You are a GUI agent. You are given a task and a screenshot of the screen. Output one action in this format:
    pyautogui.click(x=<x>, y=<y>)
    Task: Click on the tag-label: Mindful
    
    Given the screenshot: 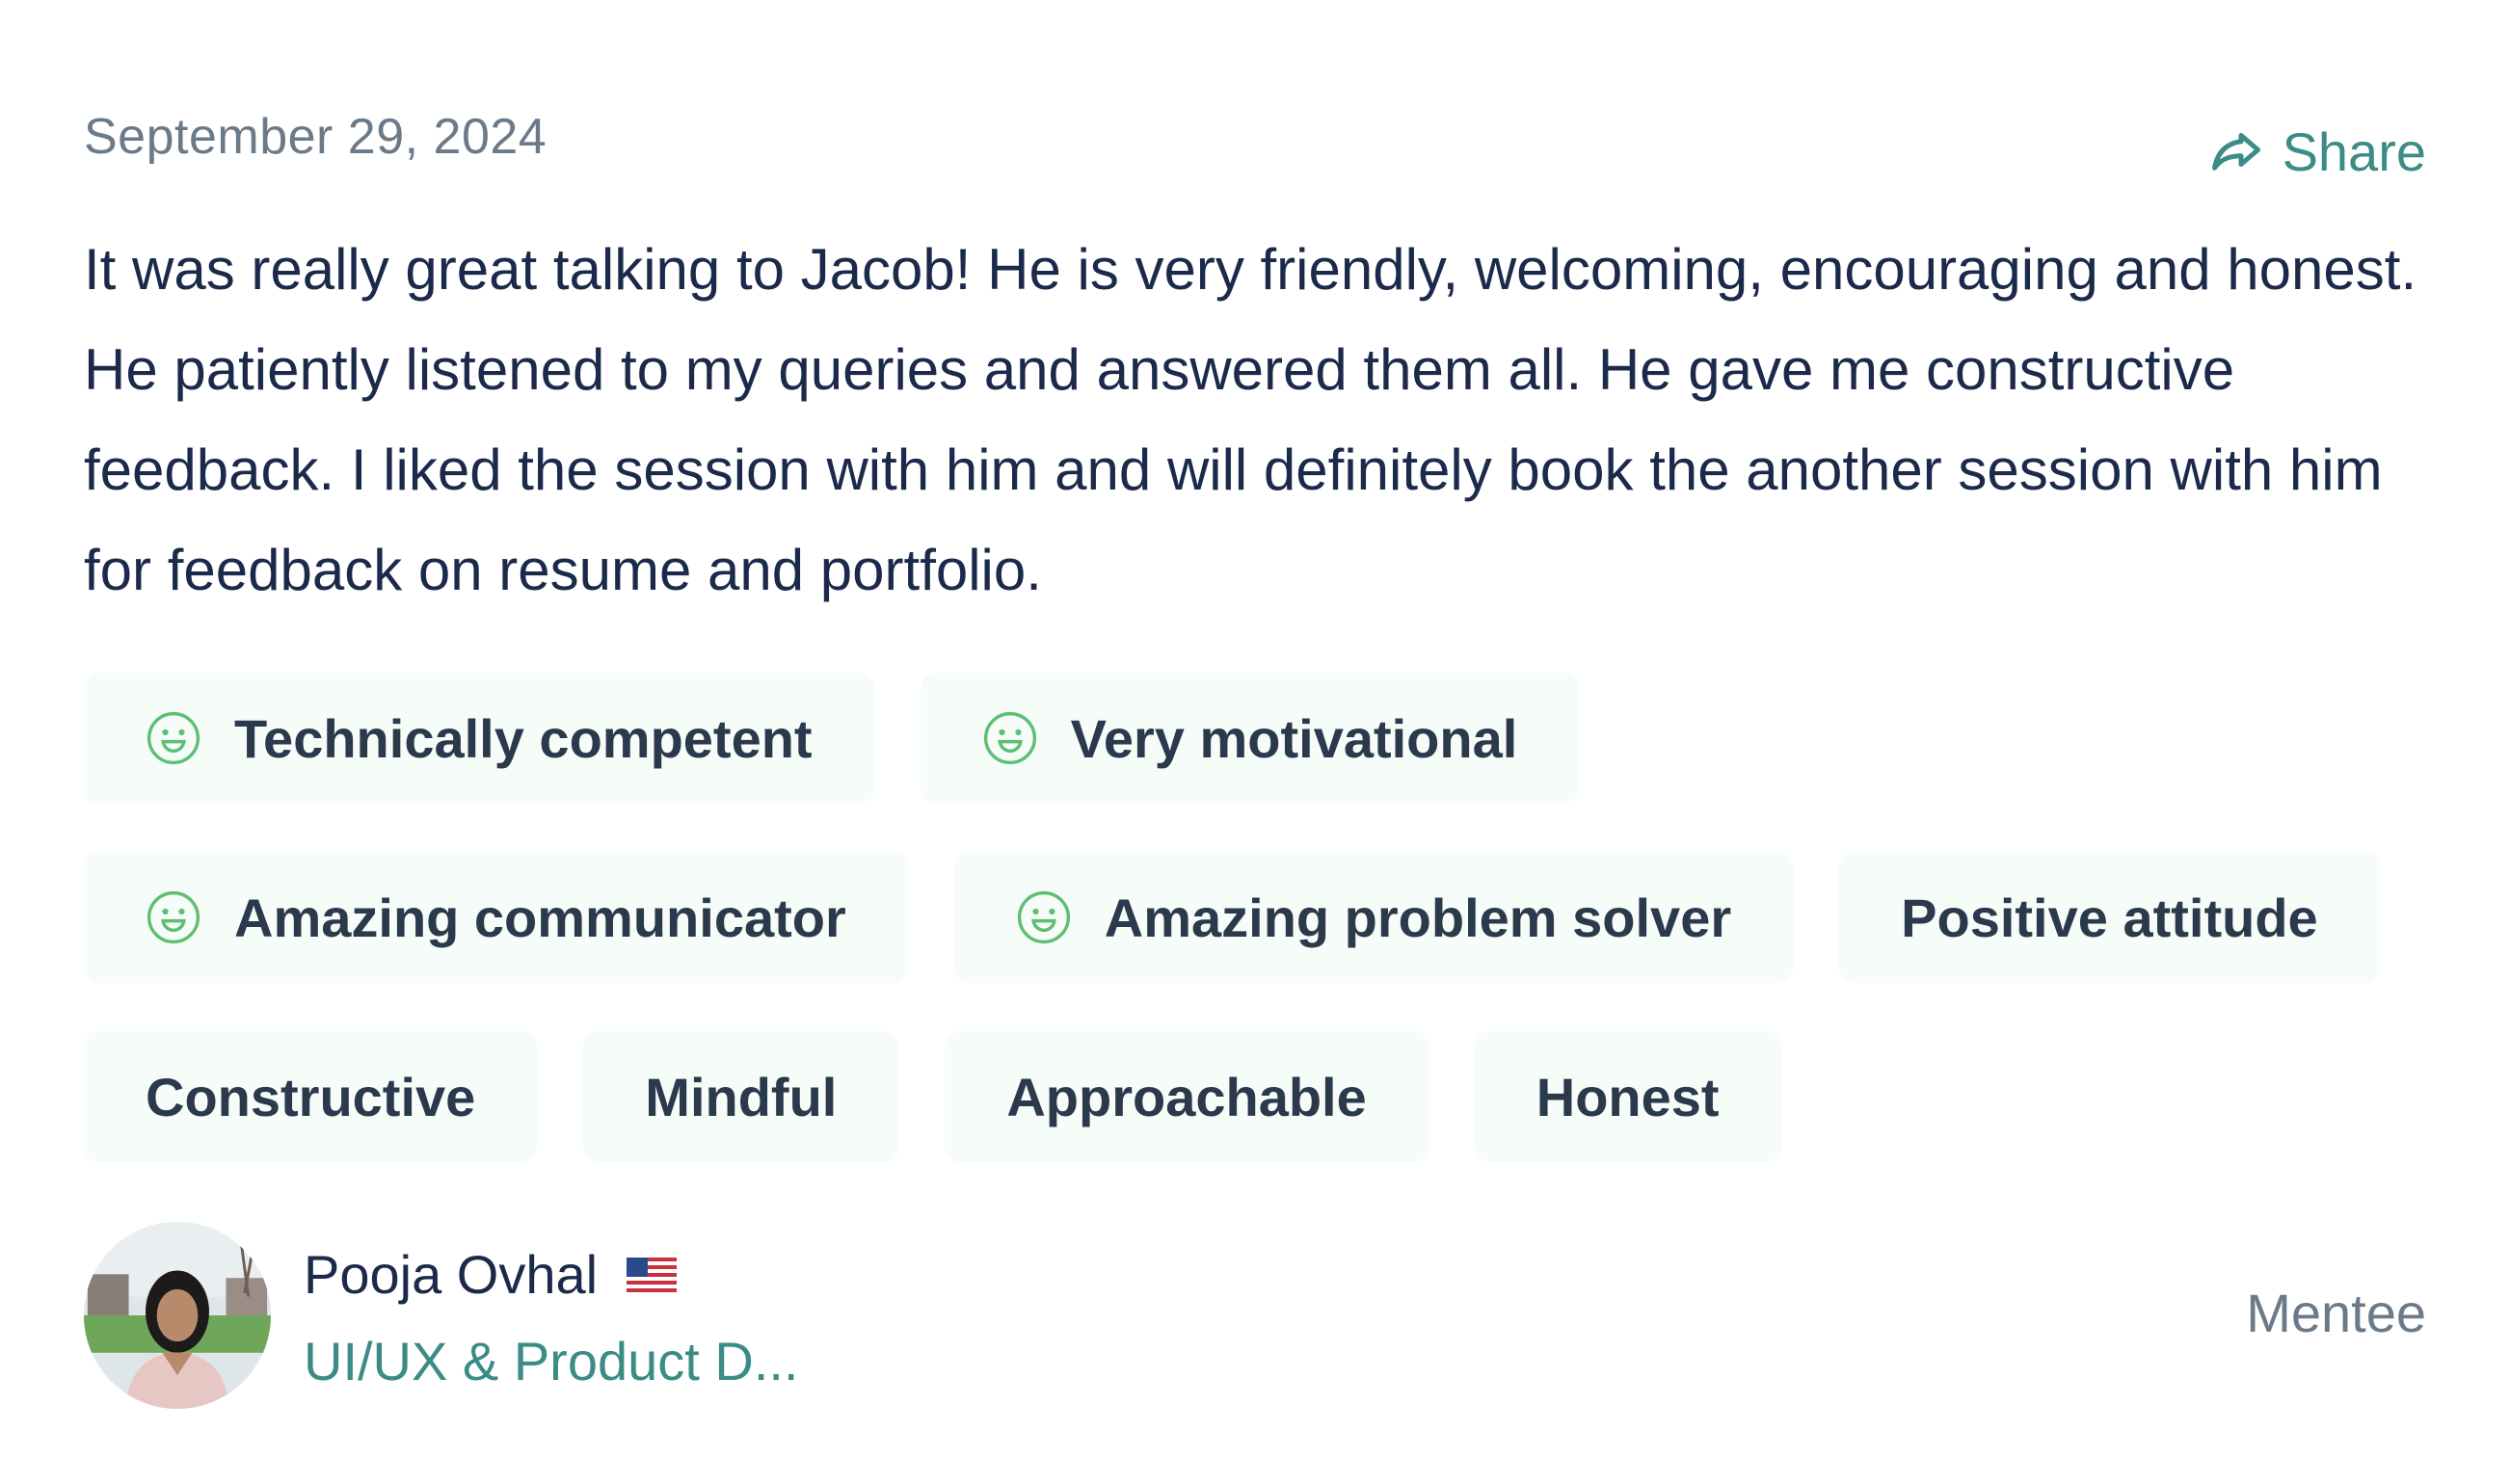 What is the action you would take?
    pyautogui.click(x=741, y=1096)
    